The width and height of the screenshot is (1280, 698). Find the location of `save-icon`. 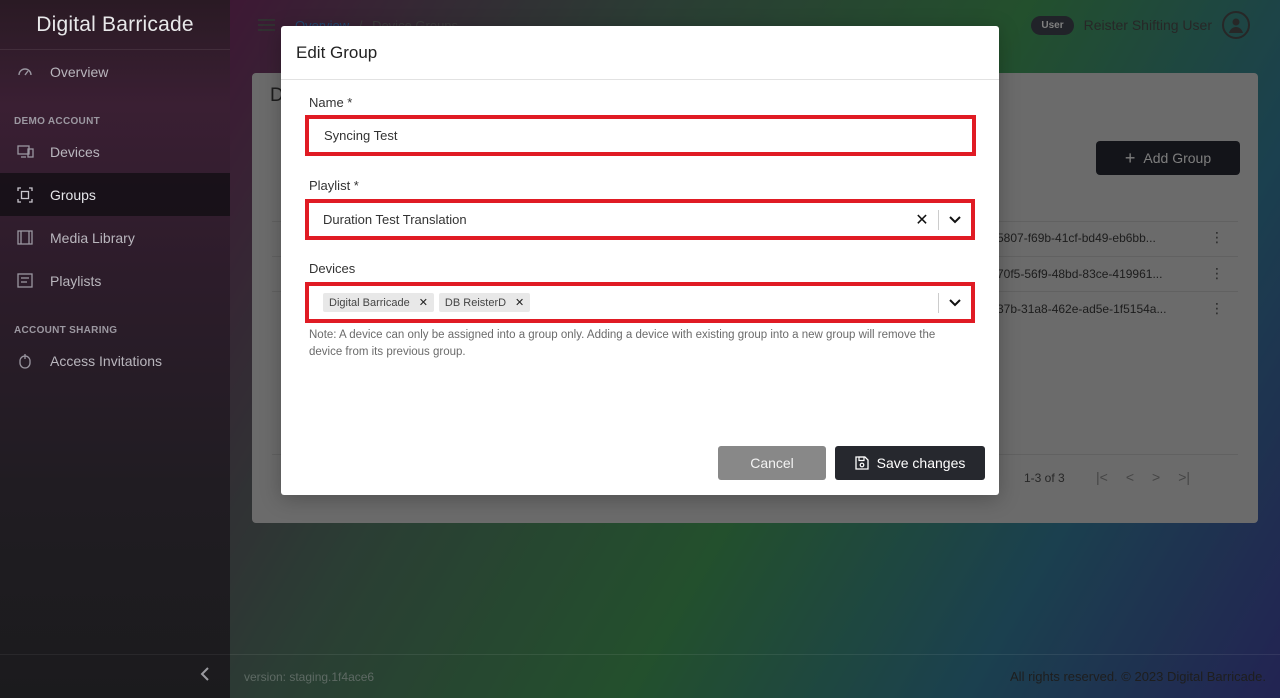

save-icon is located at coordinates (861, 463).